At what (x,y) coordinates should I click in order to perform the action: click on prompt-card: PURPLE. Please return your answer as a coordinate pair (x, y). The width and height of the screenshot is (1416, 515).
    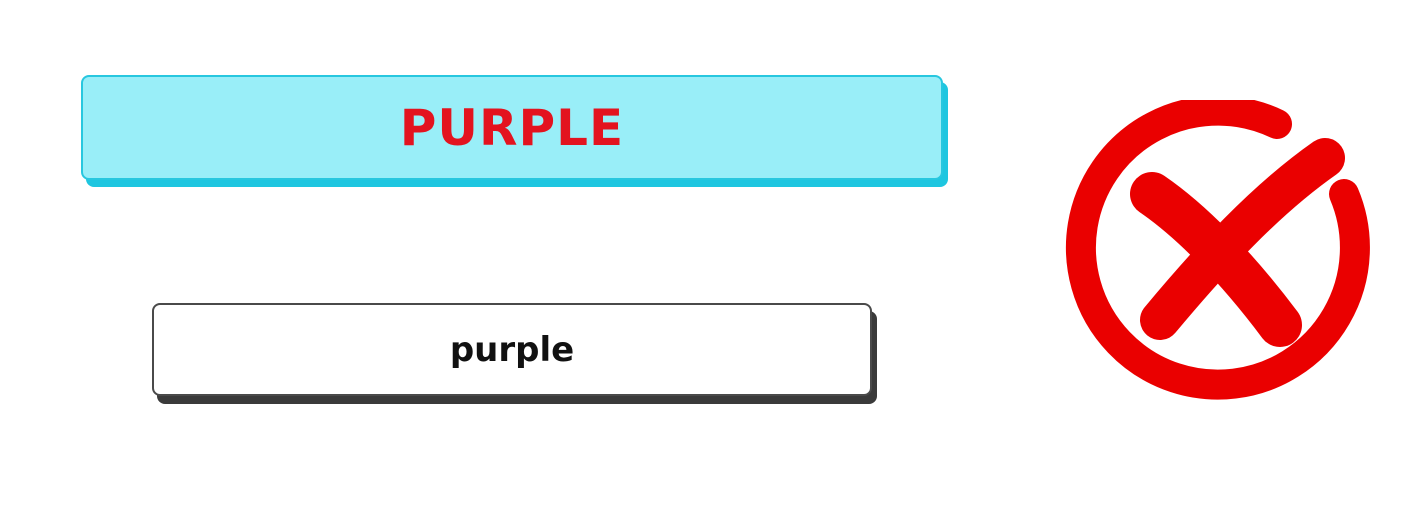
    Looking at the image, I should click on (512, 127).